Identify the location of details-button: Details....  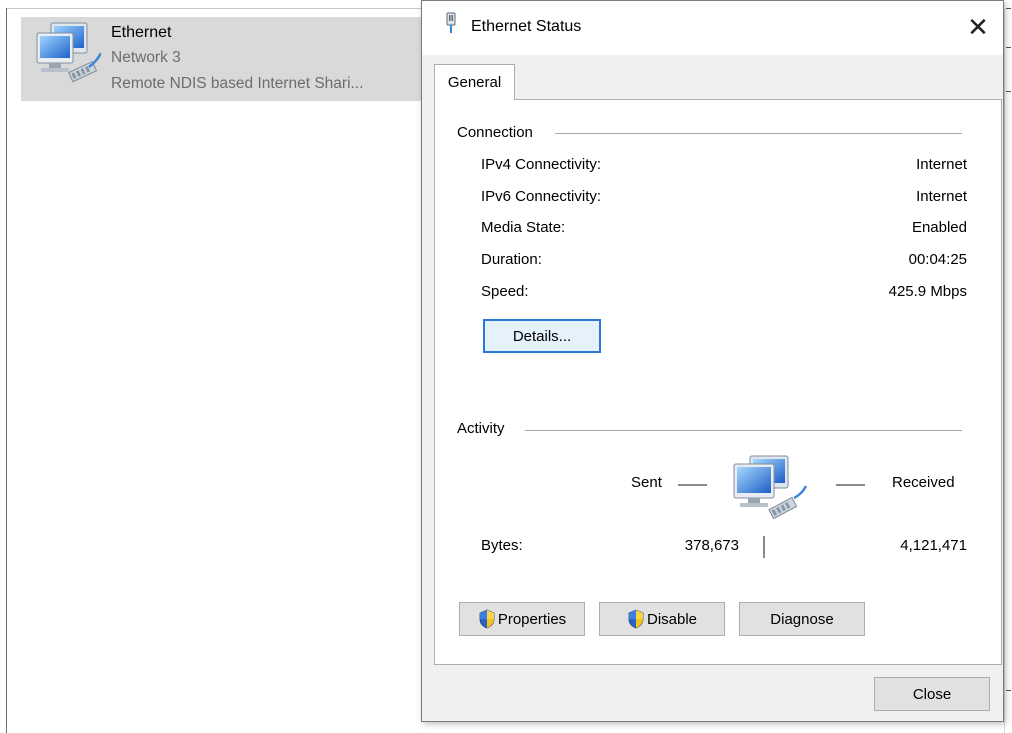
(542, 336).